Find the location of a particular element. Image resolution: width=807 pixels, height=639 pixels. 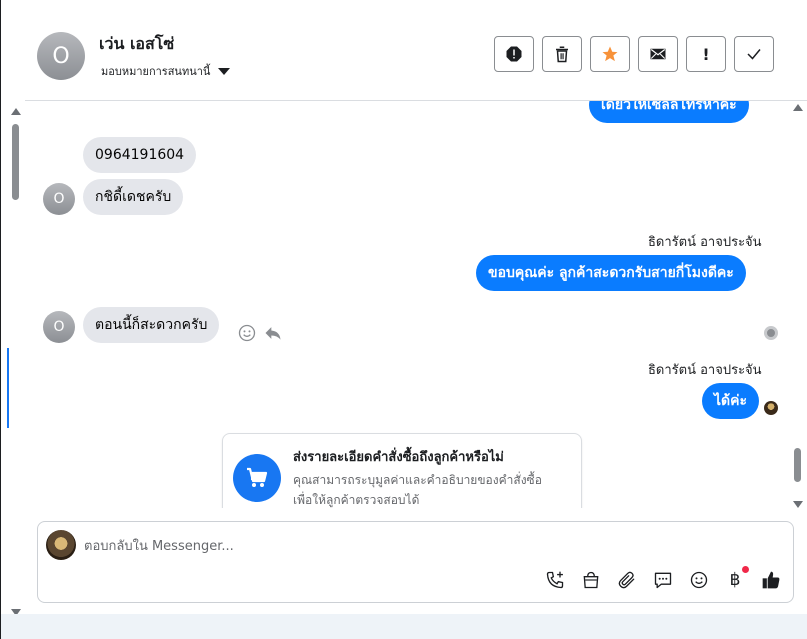

contact-avatar: O is located at coordinates (61, 56).